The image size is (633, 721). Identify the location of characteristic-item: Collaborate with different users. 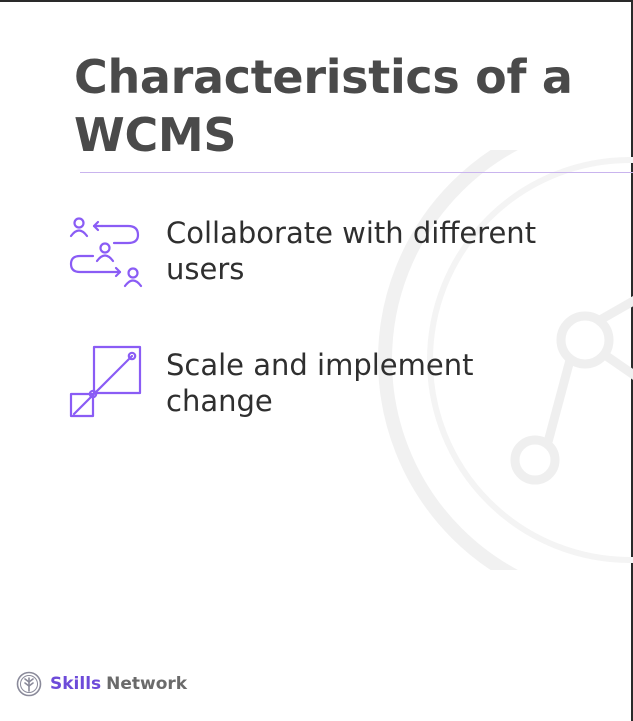
(326, 251).